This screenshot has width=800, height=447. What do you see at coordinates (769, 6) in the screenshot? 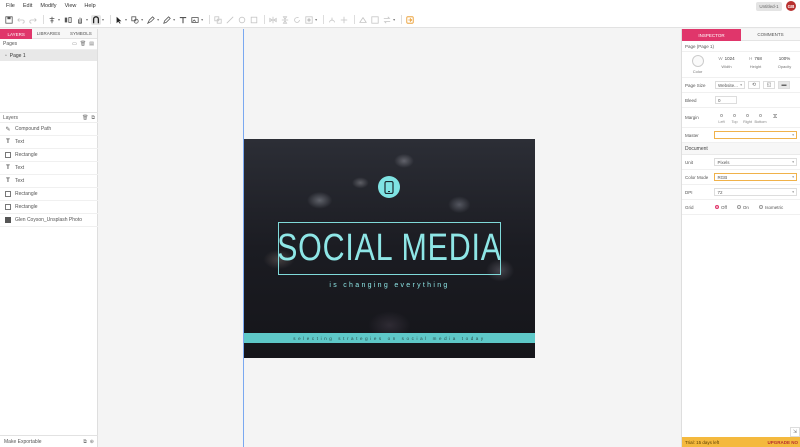
I see `document-title: Untitled-1` at bounding box center [769, 6].